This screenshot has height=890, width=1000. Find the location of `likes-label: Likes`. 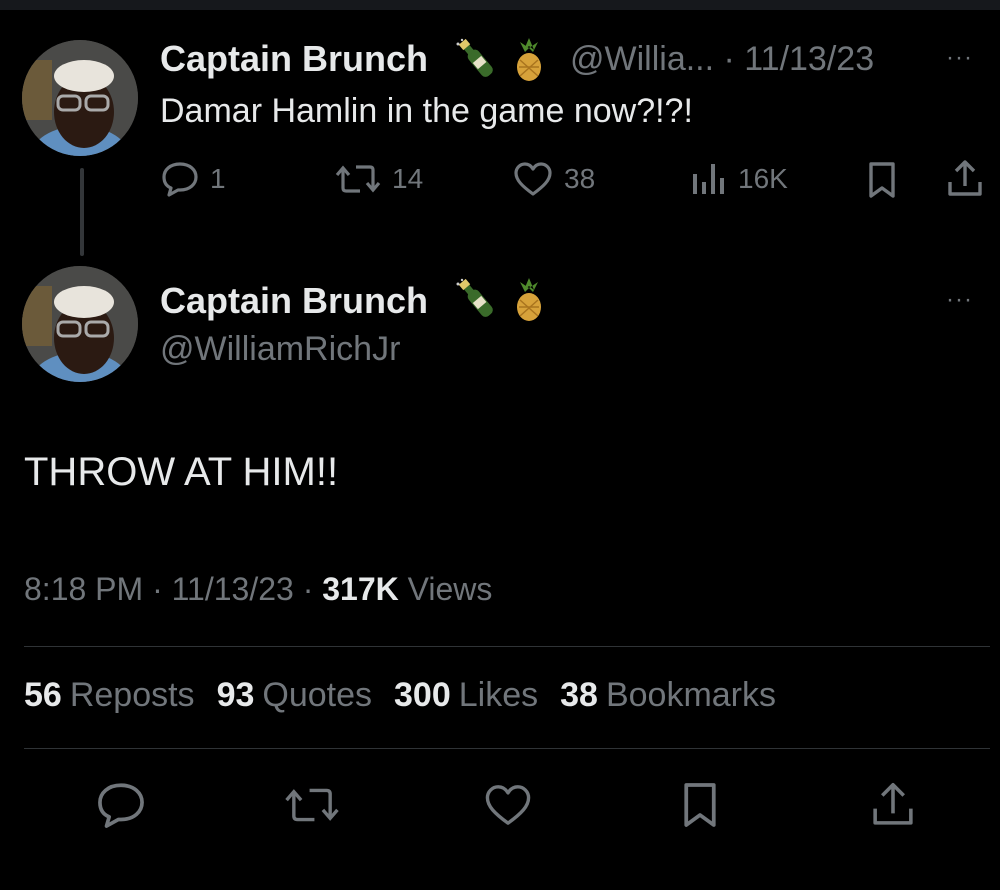

likes-label: Likes is located at coordinates (498, 695).